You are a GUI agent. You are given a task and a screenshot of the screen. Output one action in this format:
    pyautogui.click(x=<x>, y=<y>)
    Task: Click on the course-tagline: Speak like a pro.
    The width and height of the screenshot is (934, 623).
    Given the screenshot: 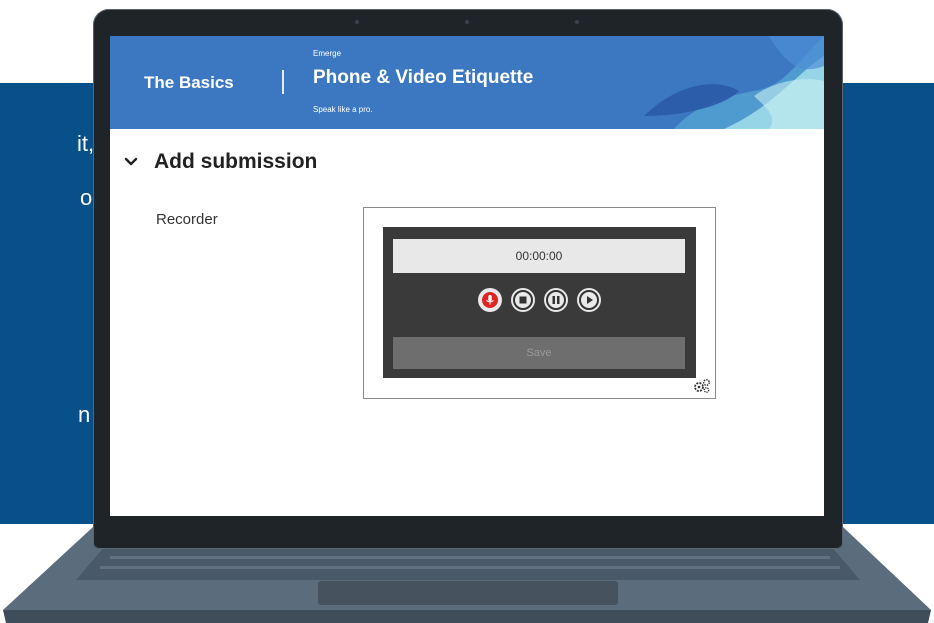 What is the action you would take?
    pyautogui.click(x=343, y=109)
    